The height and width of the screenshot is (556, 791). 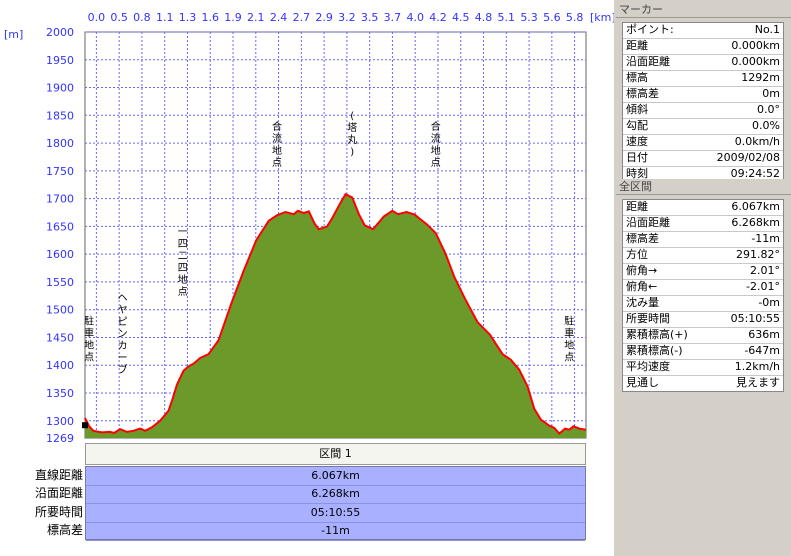 What do you see at coordinates (58, 511) in the screenshot?
I see `section-summary-label: 所要時間` at bounding box center [58, 511].